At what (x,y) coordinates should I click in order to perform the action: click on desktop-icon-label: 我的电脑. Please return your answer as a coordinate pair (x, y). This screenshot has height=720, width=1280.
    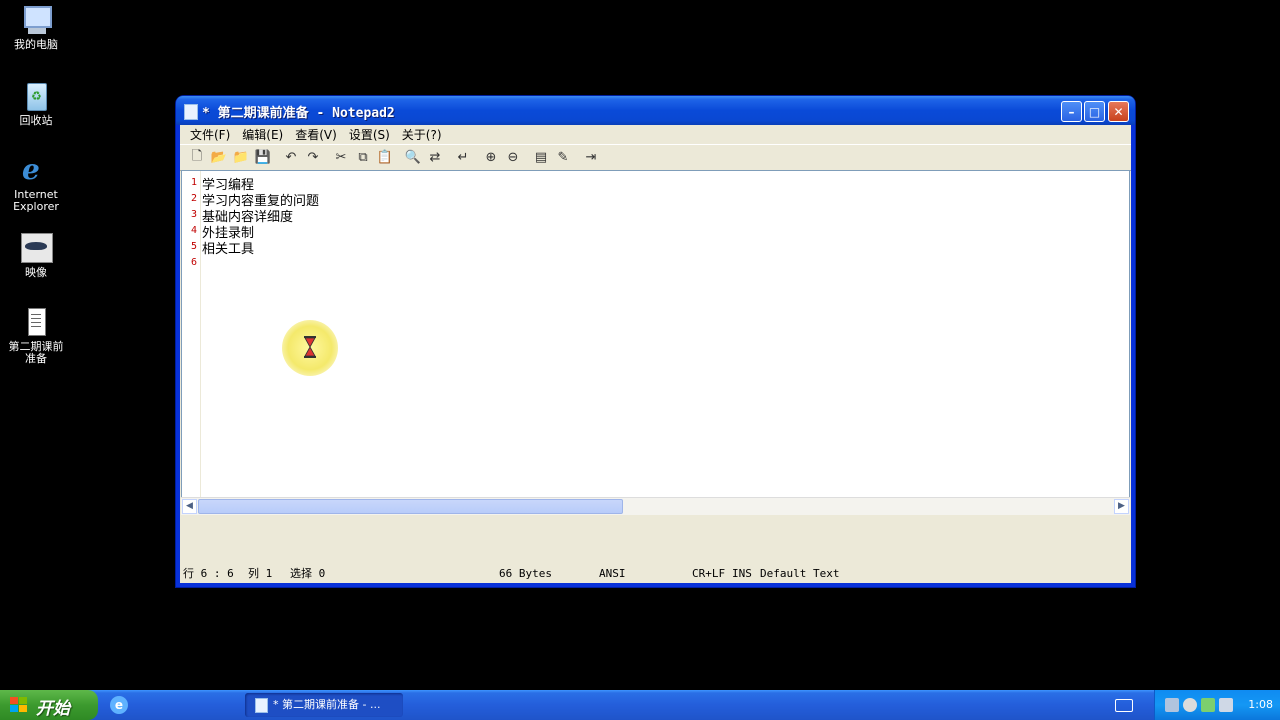
    Looking at the image, I should click on (36, 44).